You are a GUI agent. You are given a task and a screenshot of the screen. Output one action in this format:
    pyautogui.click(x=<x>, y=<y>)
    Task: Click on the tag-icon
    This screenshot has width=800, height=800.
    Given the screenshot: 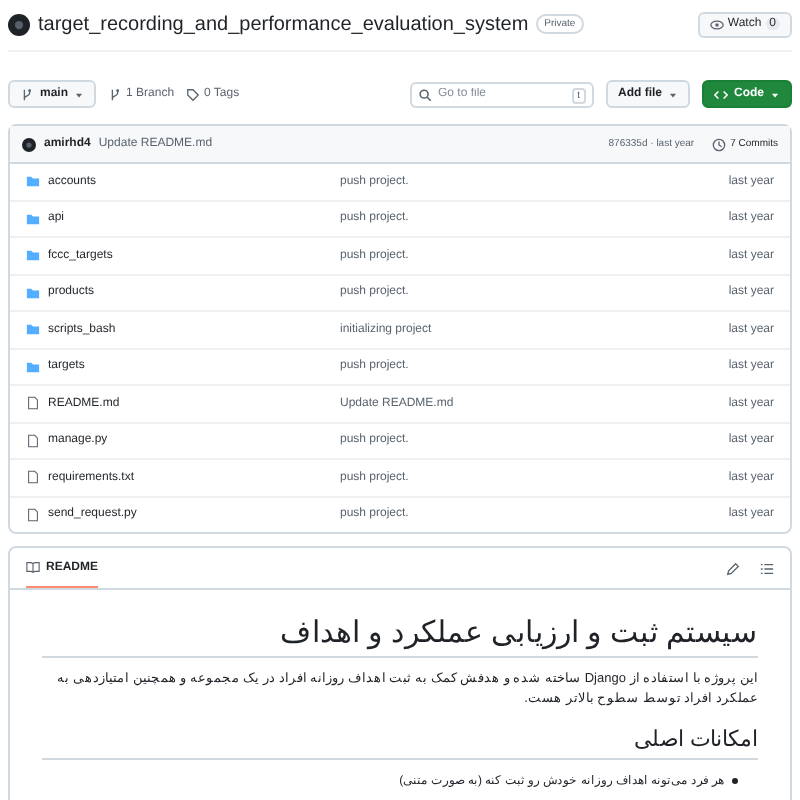 What is the action you would take?
    pyautogui.click(x=193, y=94)
    